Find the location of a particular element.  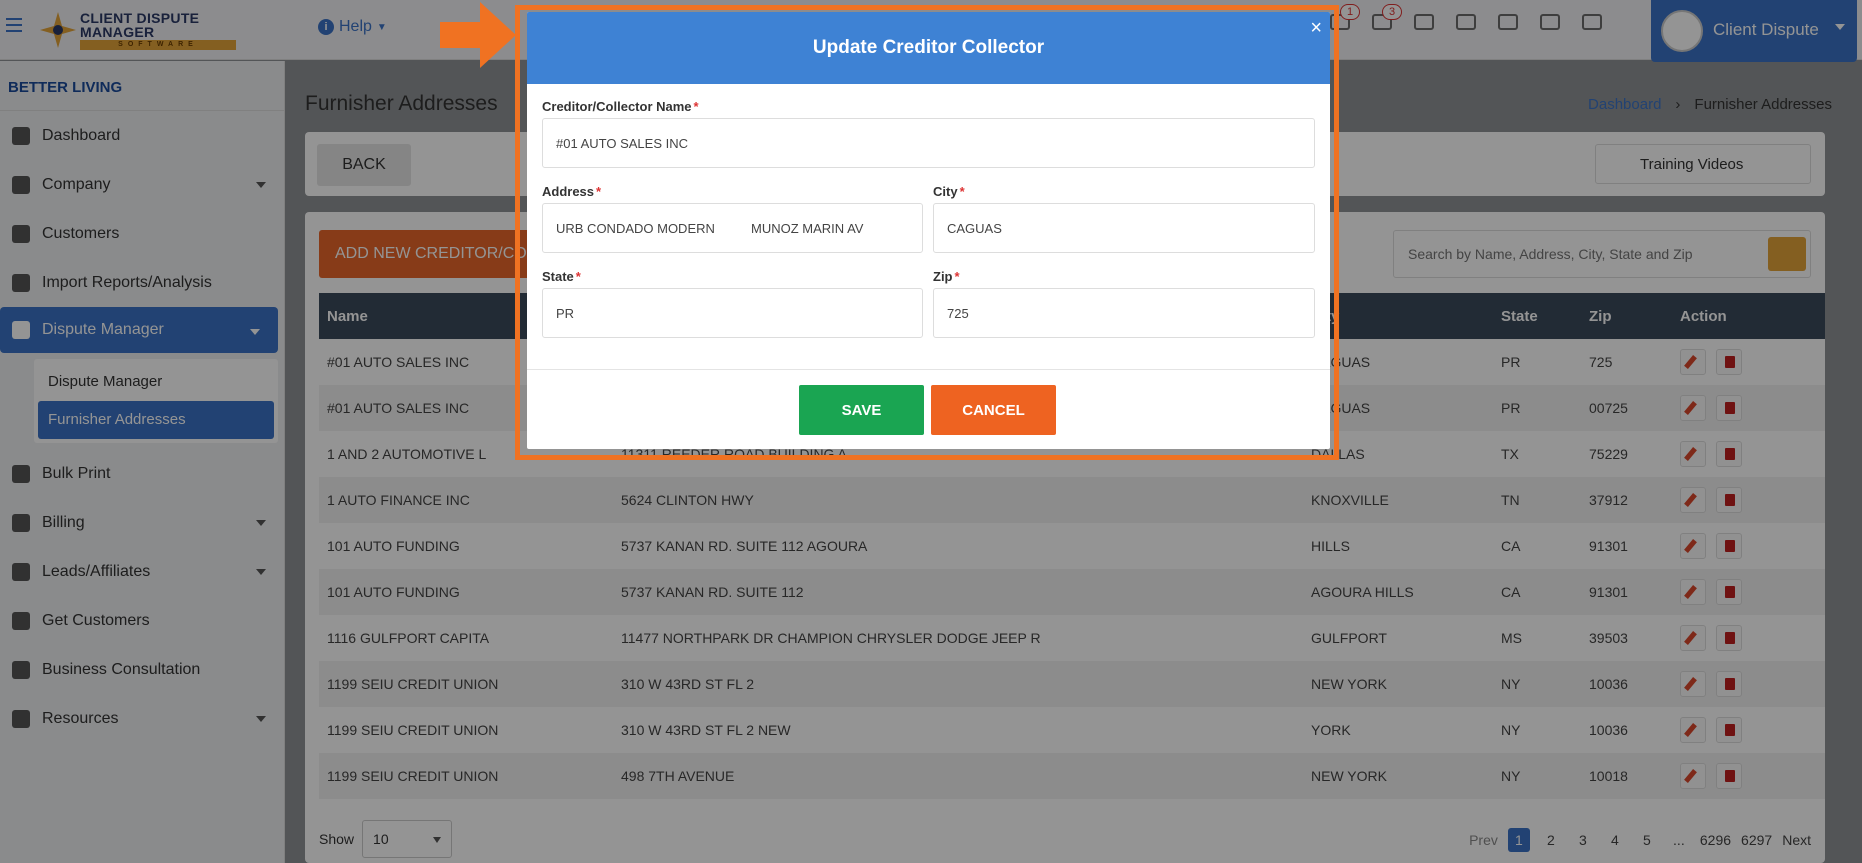

zip-field is located at coordinates (1124, 313).